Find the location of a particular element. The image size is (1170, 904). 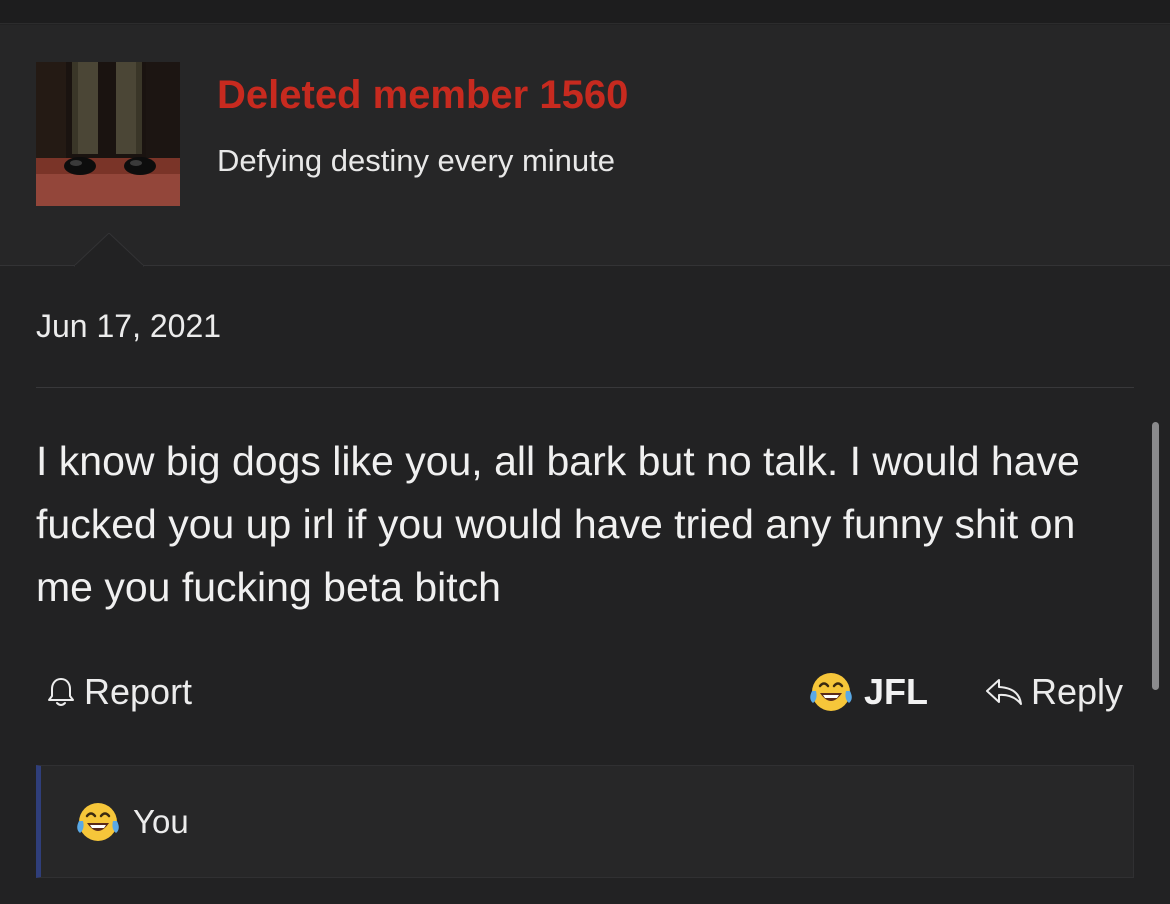

report-button: Report is located at coordinates (118, 692).